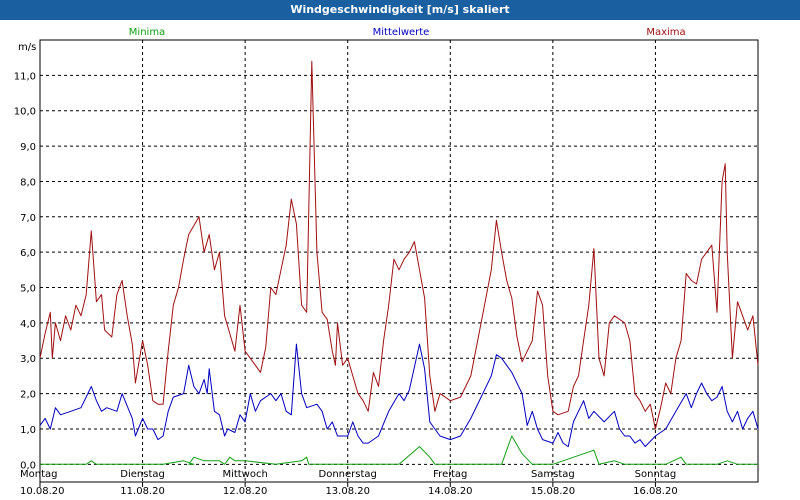 The height and width of the screenshot is (500, 800). Describe the element at coordinates (147, 32) in the screenshot. I see `legend-entry-minima: Minima` at that location.